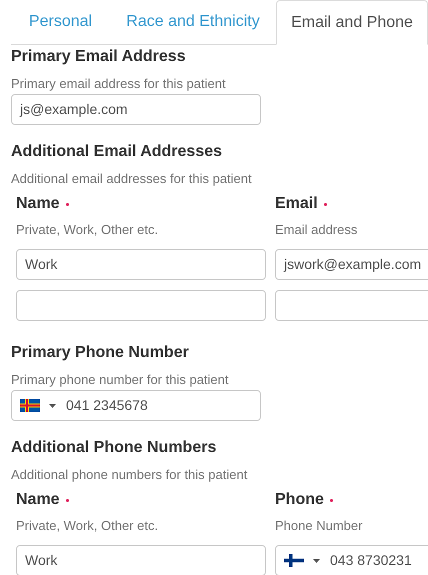 This screenshot has width=428, height=575. I want to click on help-text: Primary phone number for this patient, so click(120, 379).